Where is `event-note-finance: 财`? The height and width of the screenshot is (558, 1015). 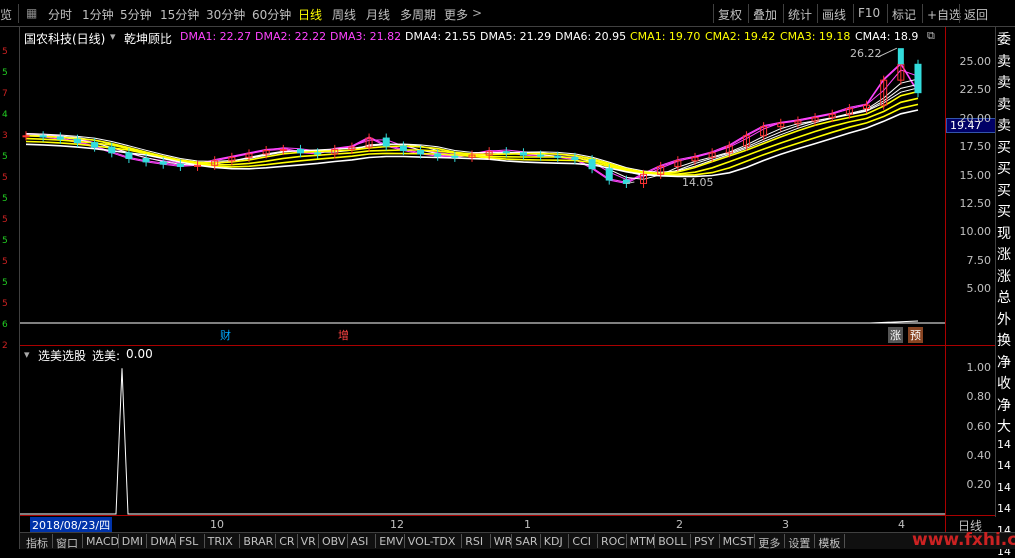
event-note-finance: 财 is located at coordinates (225, 335).